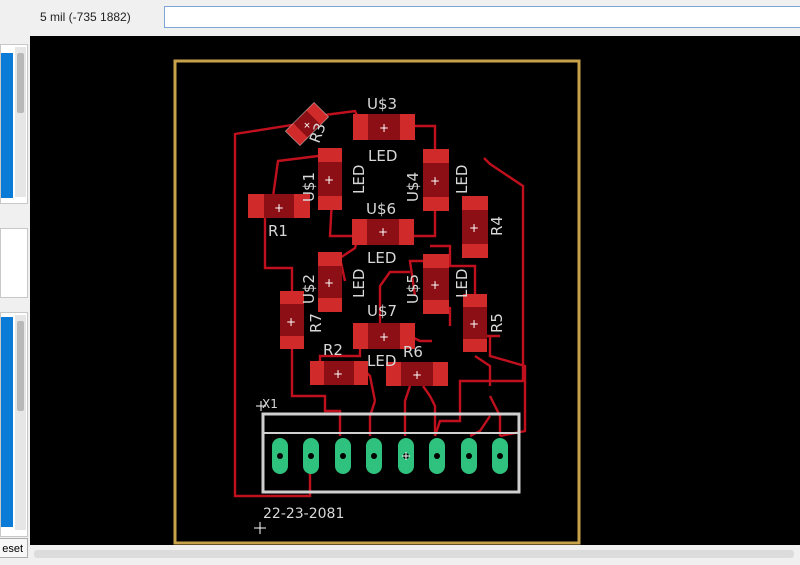 This screenshot has width=800, height=565. I want to click on led-u2: +, so click(330, 282).